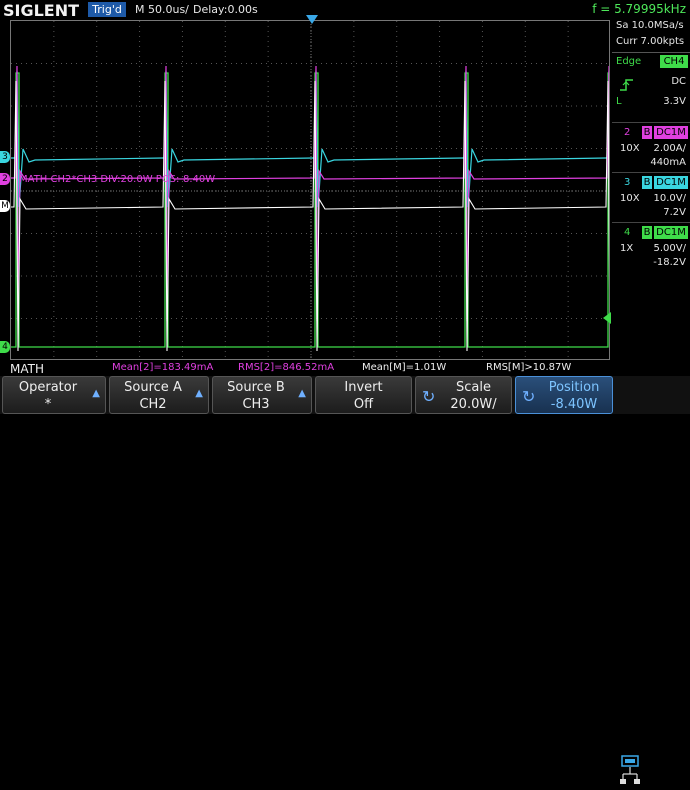  What do you see at coordinates (630, 148) in the screenshot?
I see `ch2-probe: 10X` at bounding box center [630, 148].